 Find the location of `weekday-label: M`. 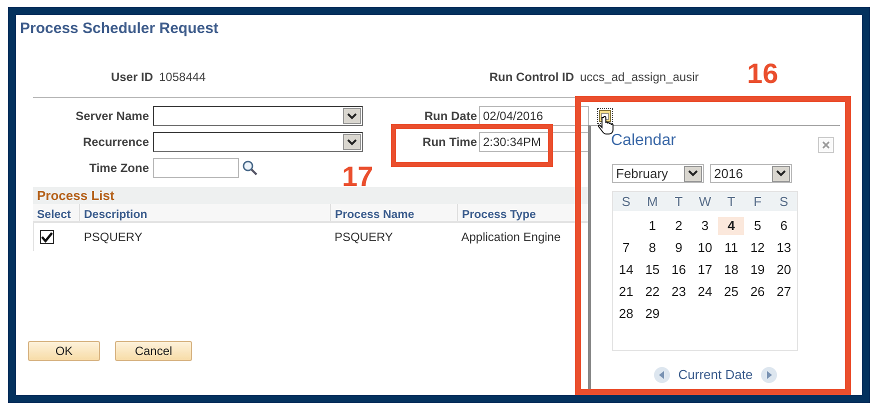

weekday-label: M is located at coordinates (652, 202).